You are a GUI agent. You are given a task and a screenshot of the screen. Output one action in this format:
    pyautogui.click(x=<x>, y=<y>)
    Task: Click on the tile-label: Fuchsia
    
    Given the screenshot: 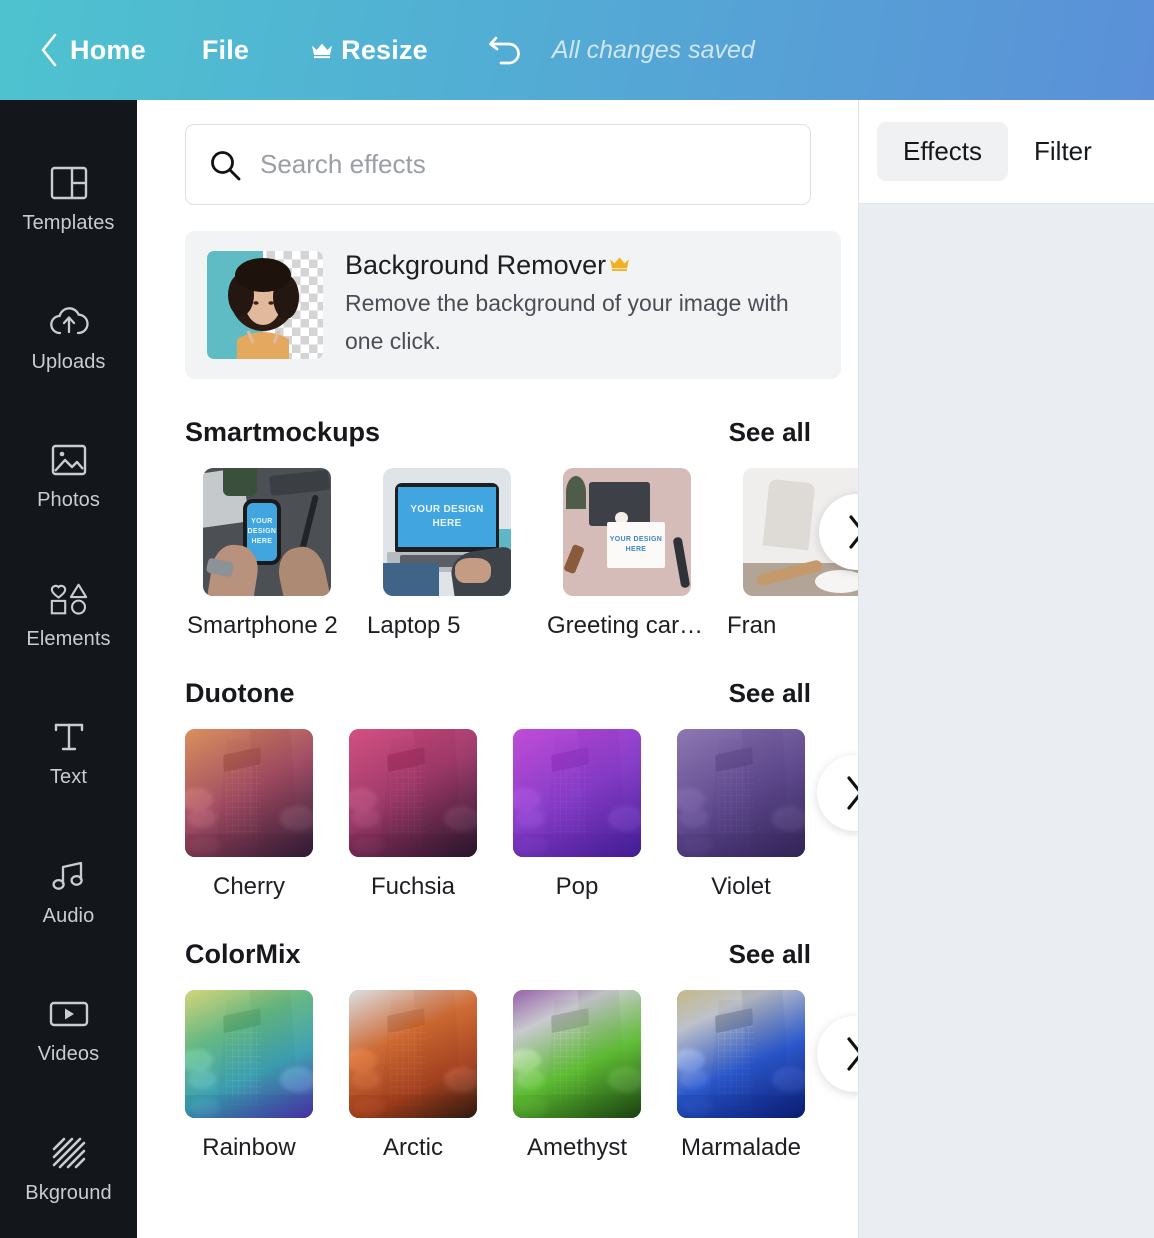 What is the action you would take?
    pyautogui.click(x=413, y=886)
    